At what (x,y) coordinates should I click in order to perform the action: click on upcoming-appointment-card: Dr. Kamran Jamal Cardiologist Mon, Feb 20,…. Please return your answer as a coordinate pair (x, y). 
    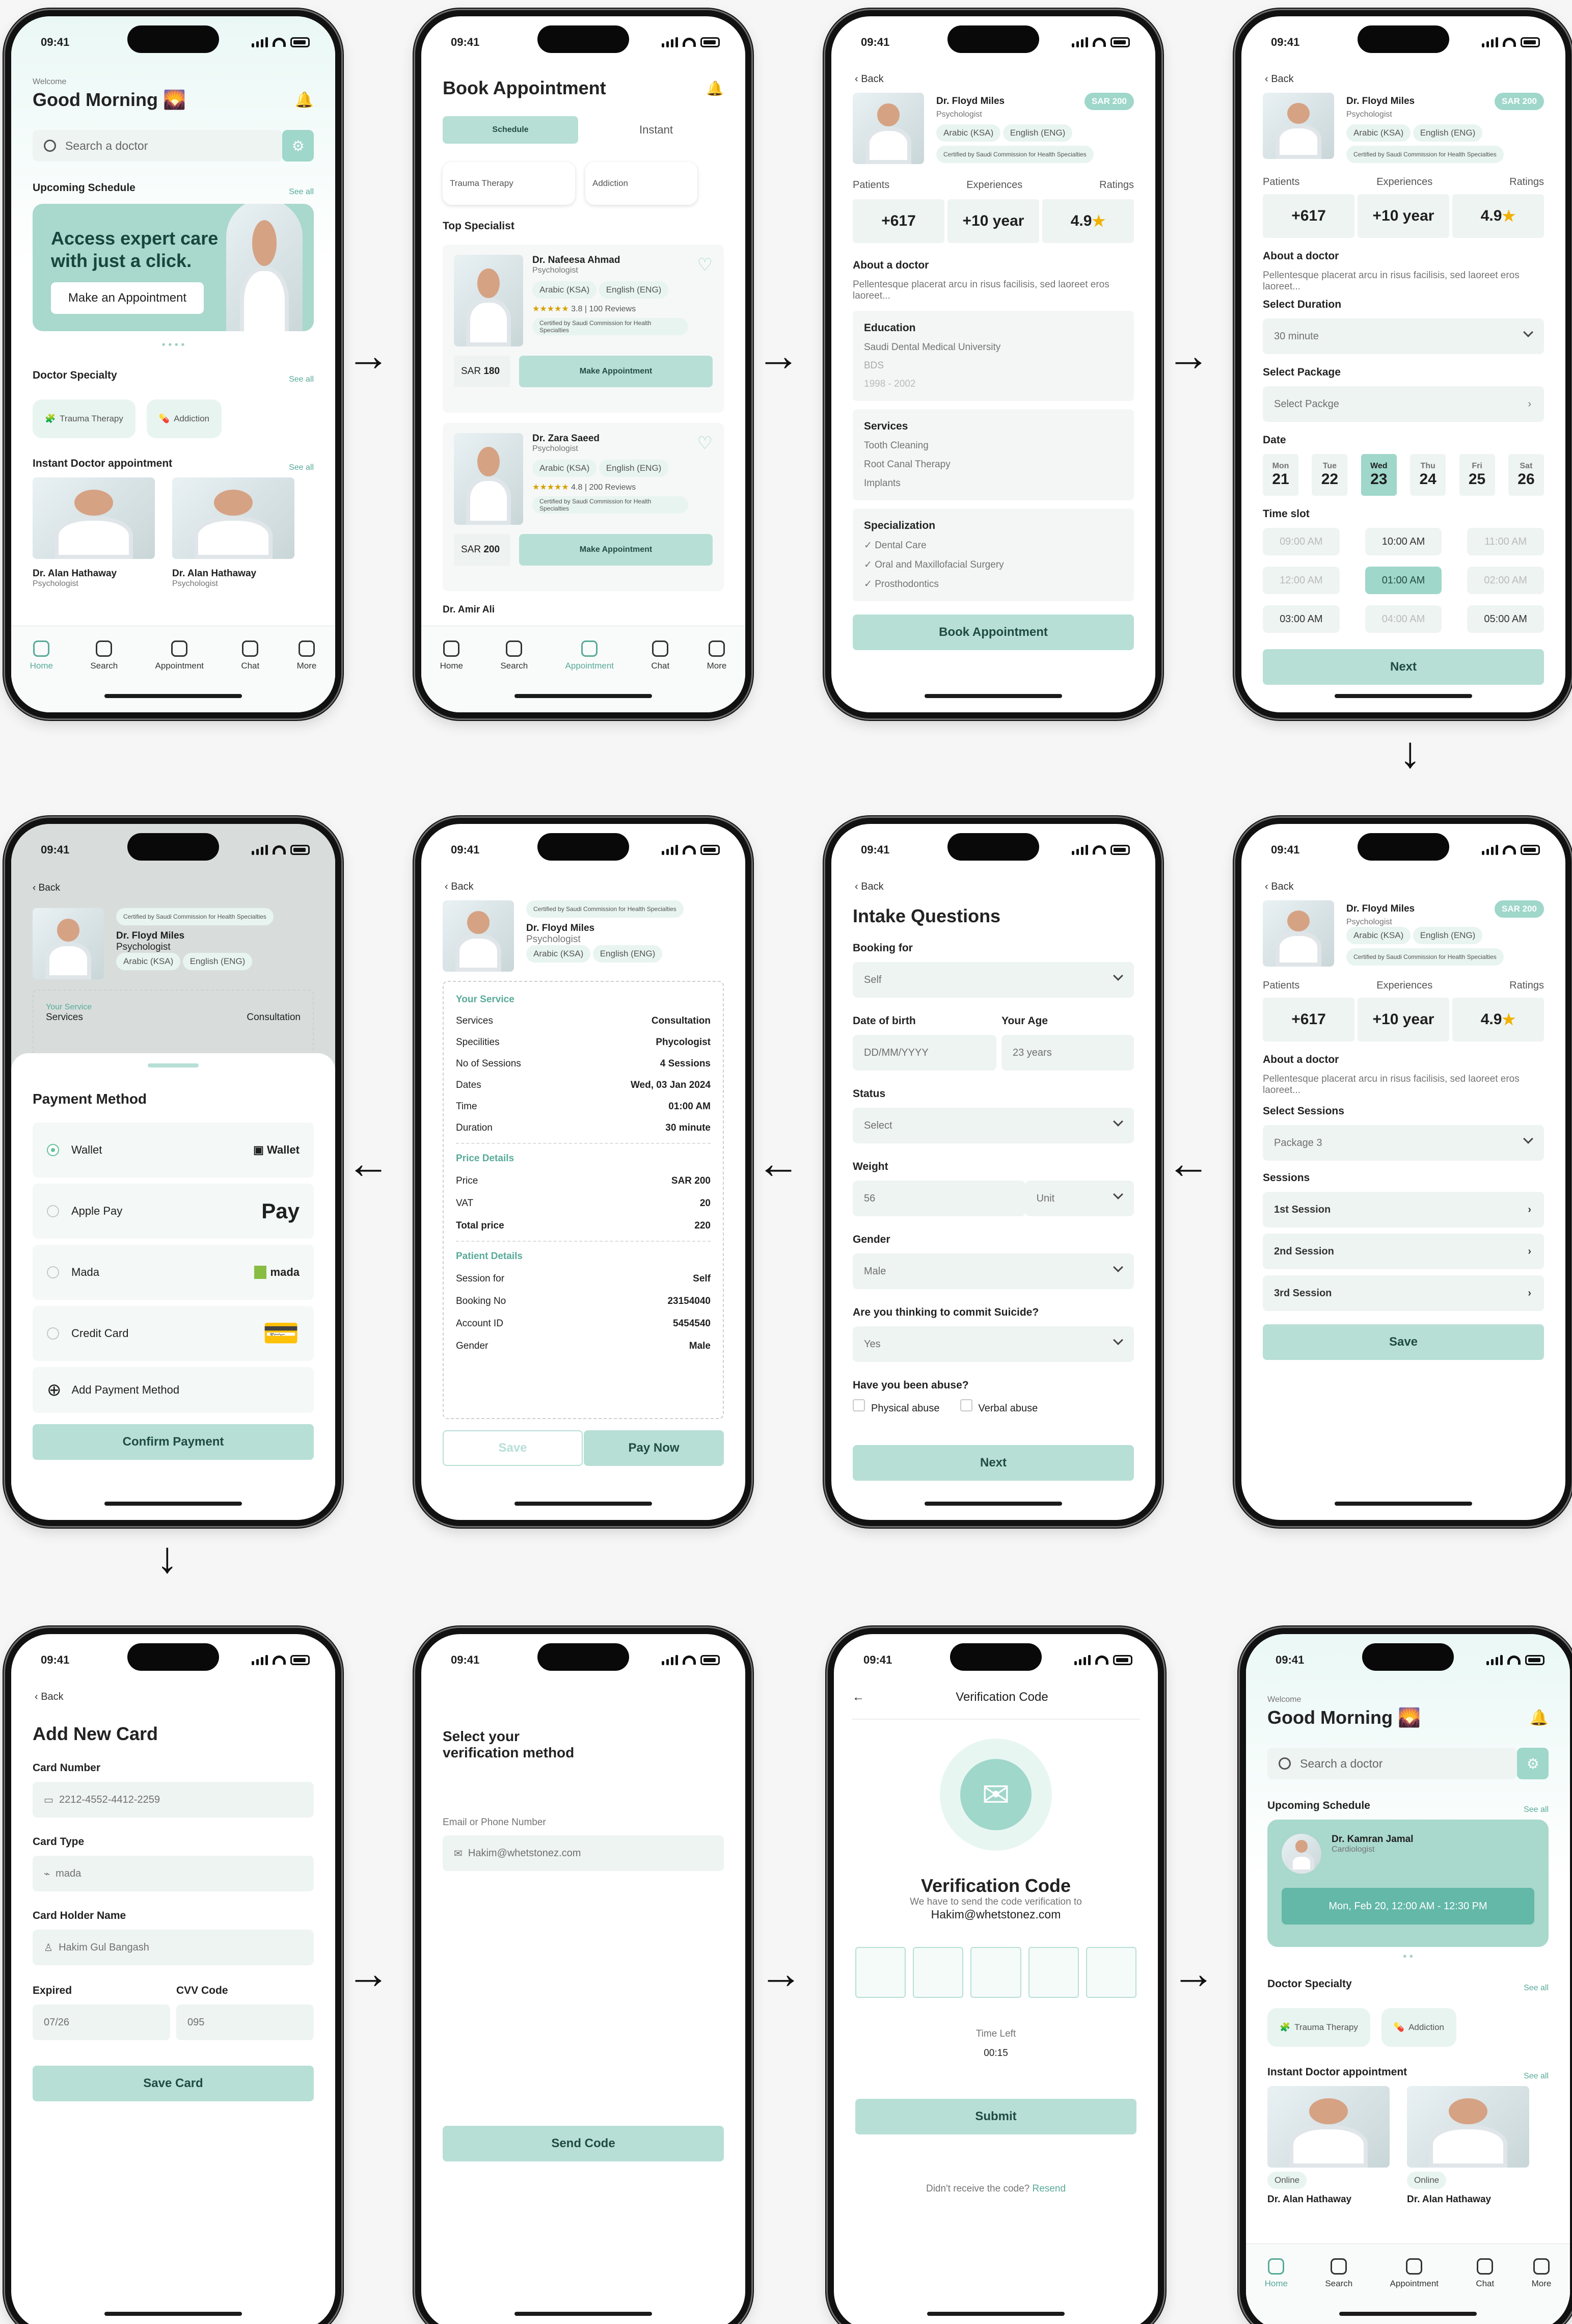
    Looking at the image, I should click on (1408, 1883).